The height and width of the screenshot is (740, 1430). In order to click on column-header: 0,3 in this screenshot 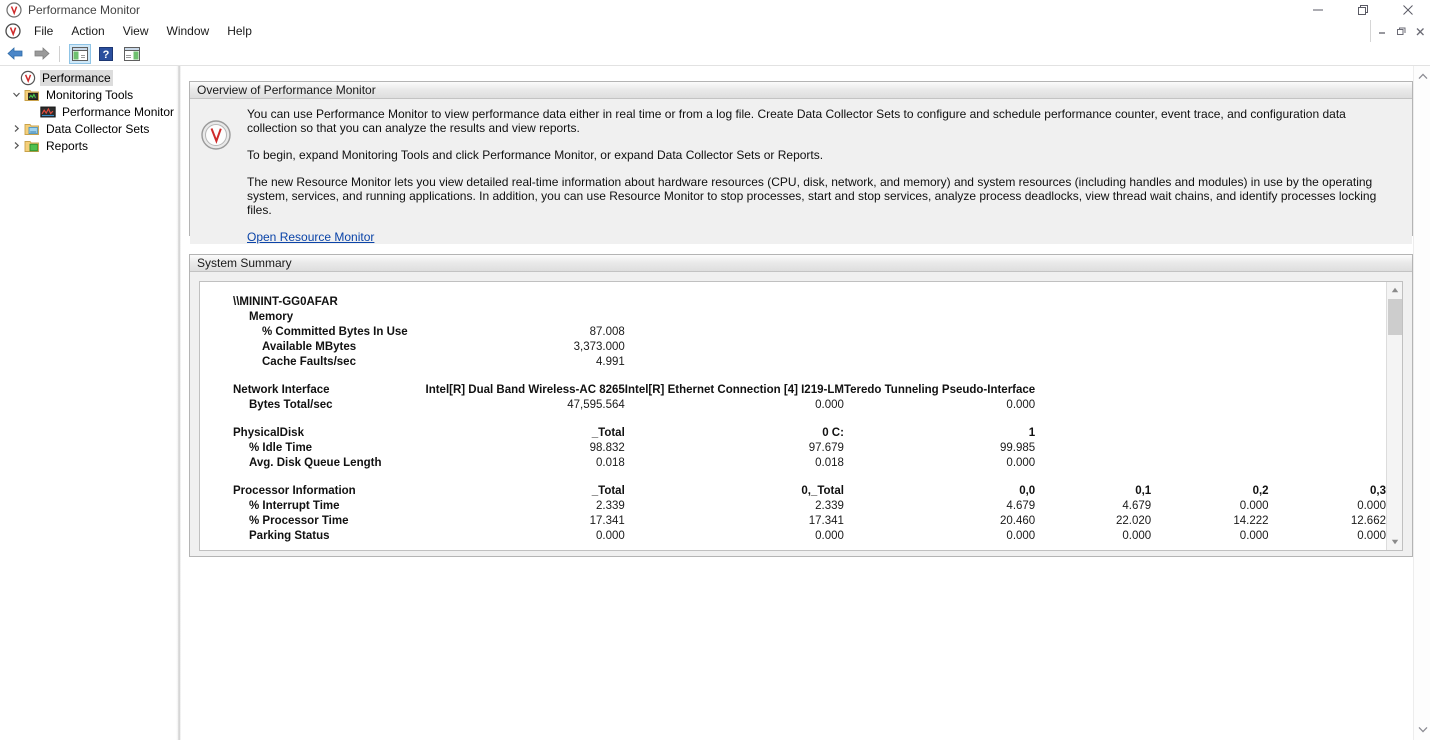, I will do `click(1378, 491)`.